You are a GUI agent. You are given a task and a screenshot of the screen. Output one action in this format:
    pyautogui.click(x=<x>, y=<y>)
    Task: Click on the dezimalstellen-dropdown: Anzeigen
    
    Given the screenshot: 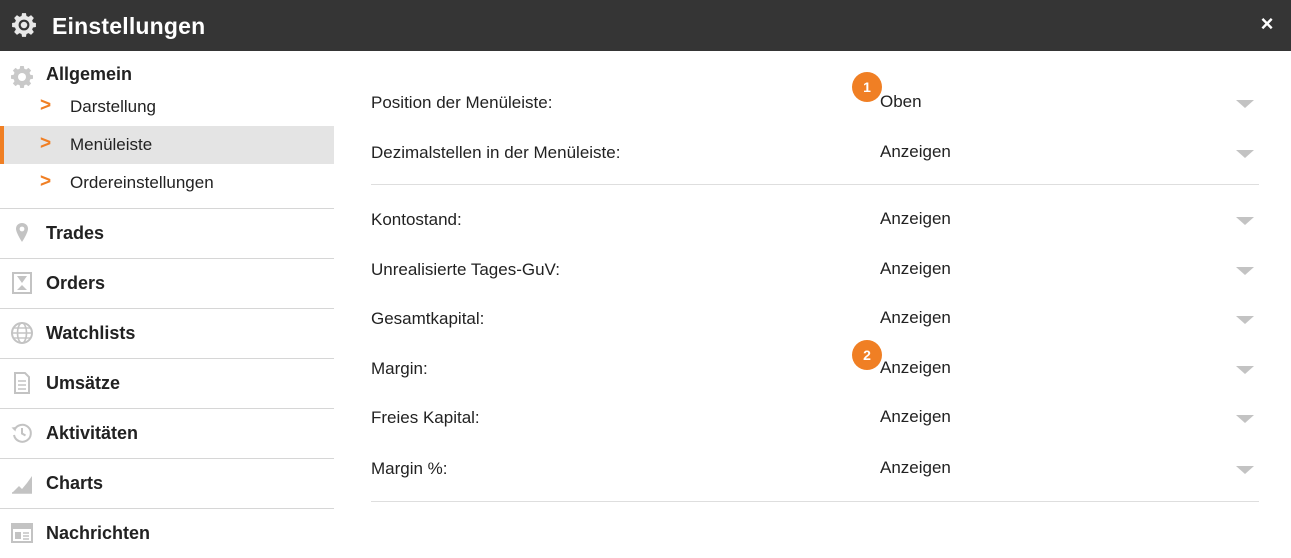 What is the action you would take?
    pyautogui.click(x=1070, y=153)
    